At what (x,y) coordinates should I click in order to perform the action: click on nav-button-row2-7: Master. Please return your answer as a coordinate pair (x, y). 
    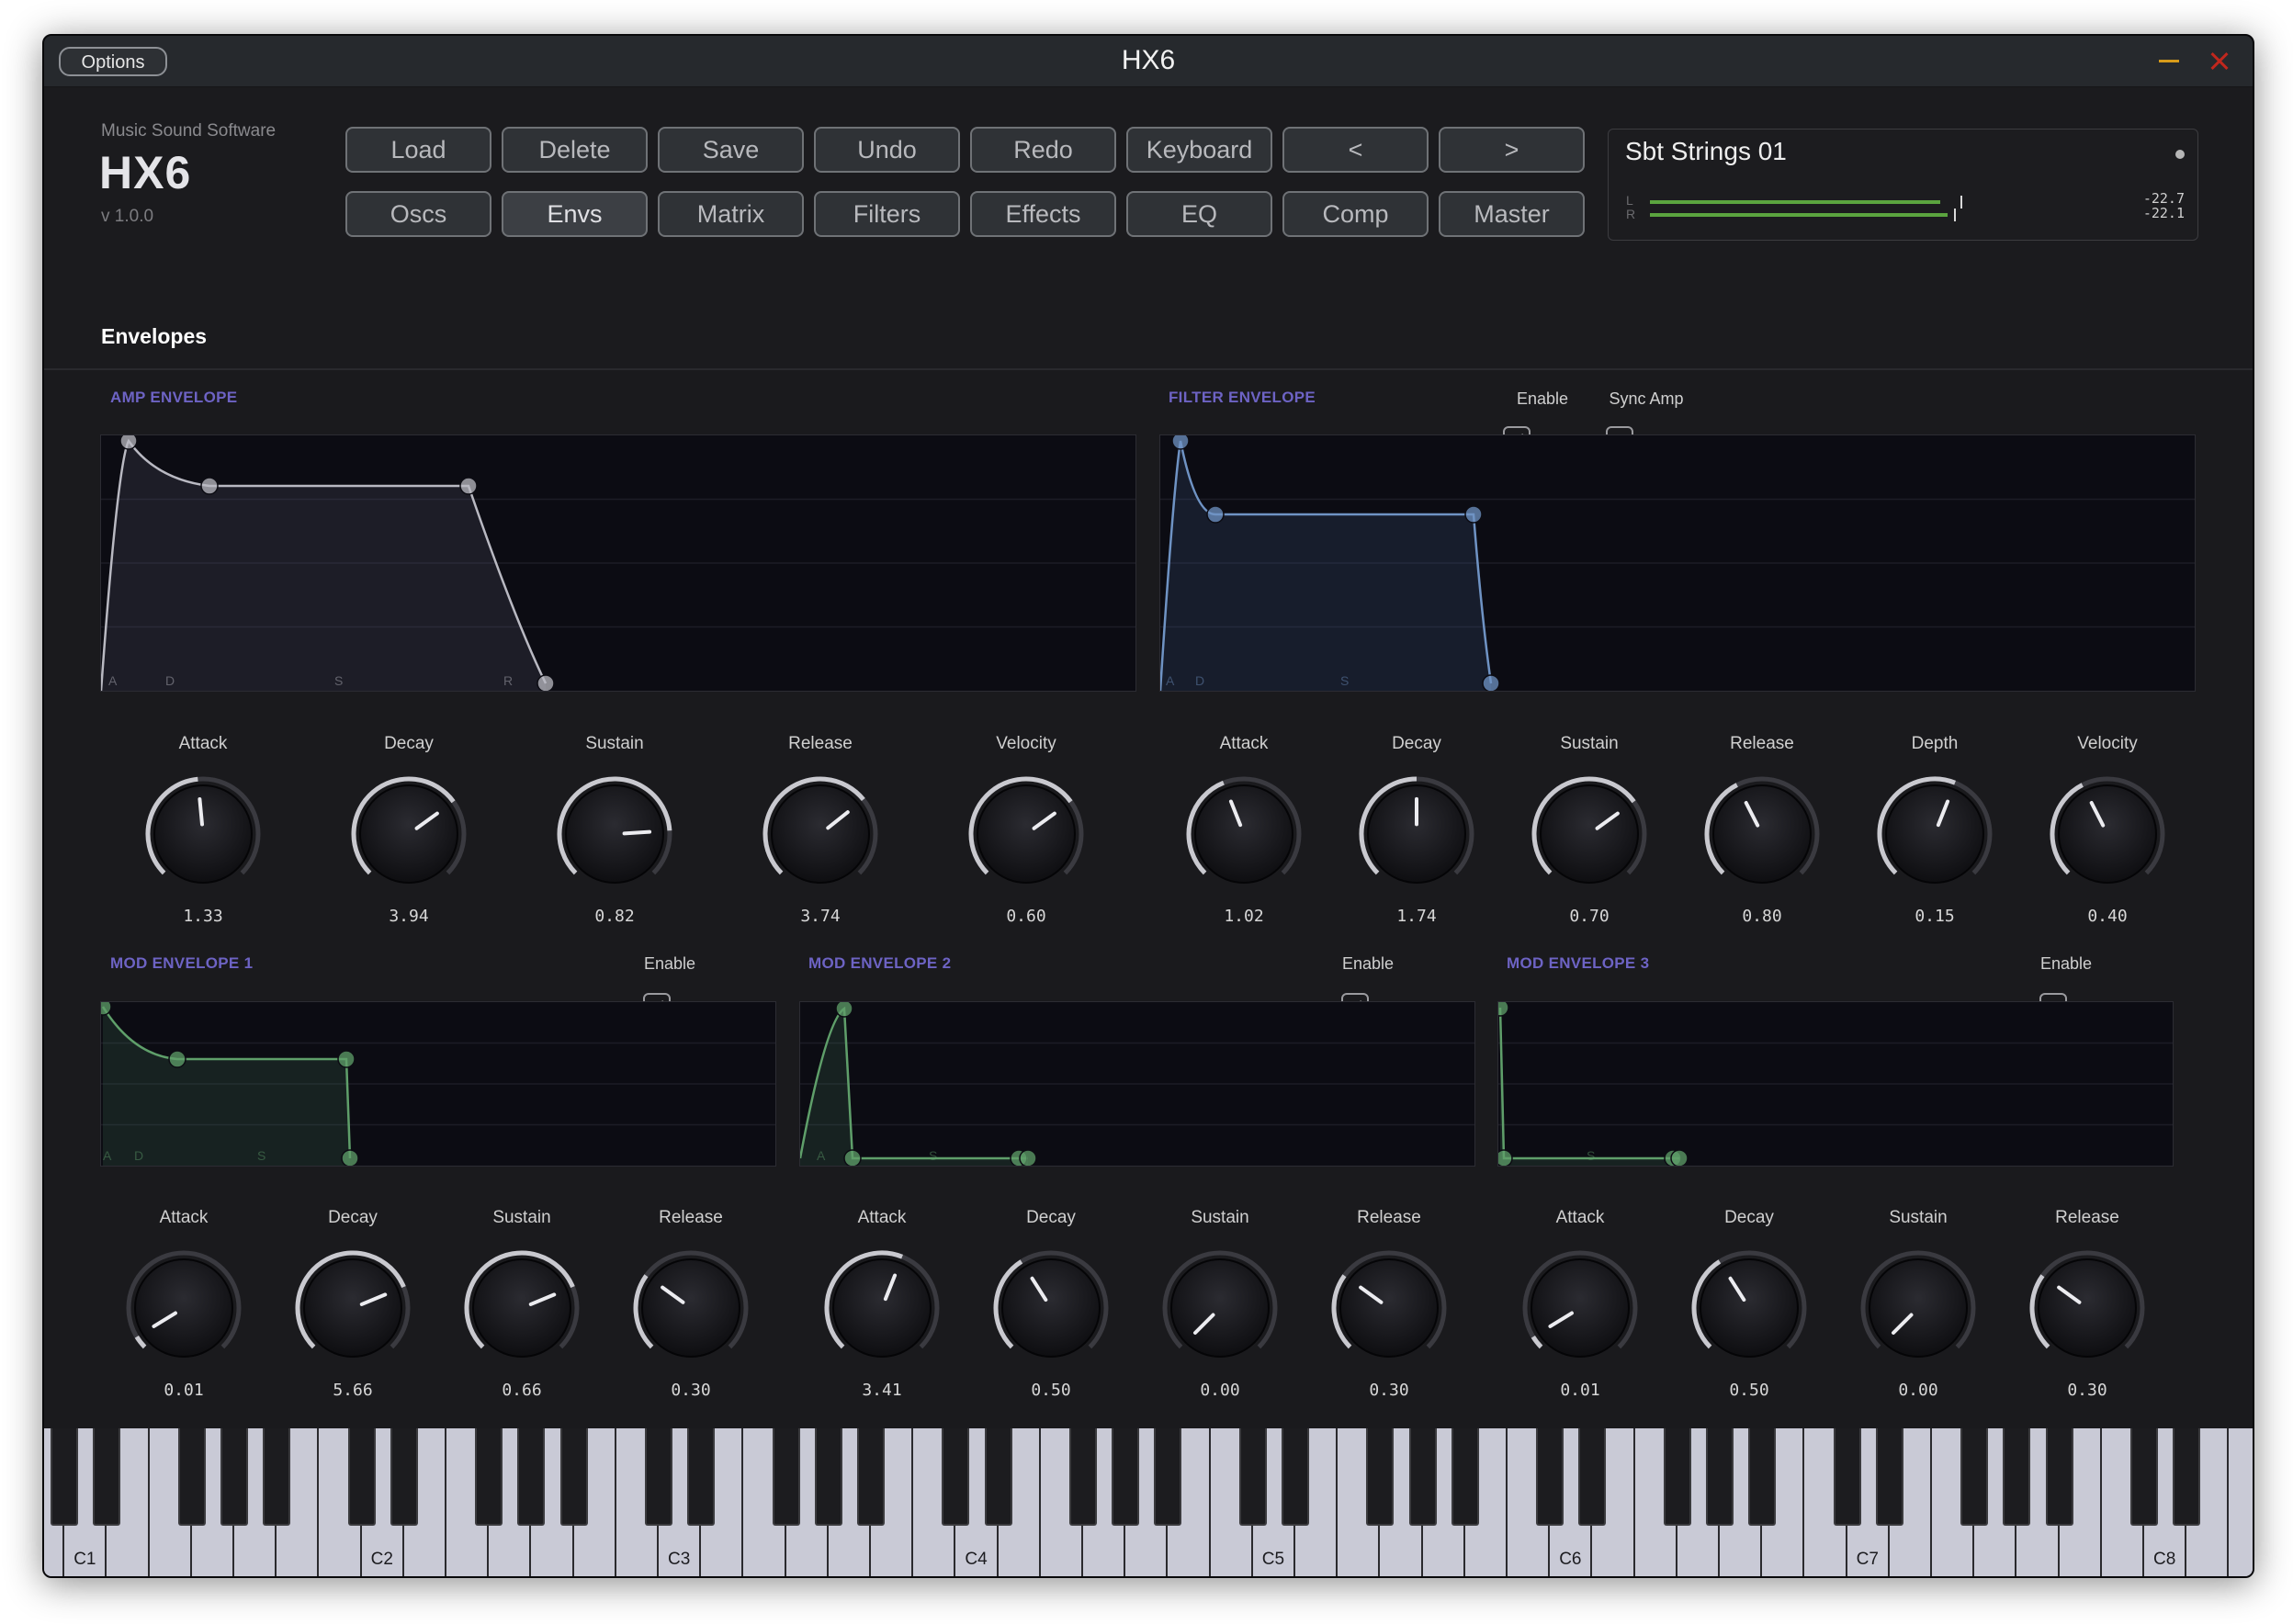
    Looking at the image, I should click on (1512, 214).